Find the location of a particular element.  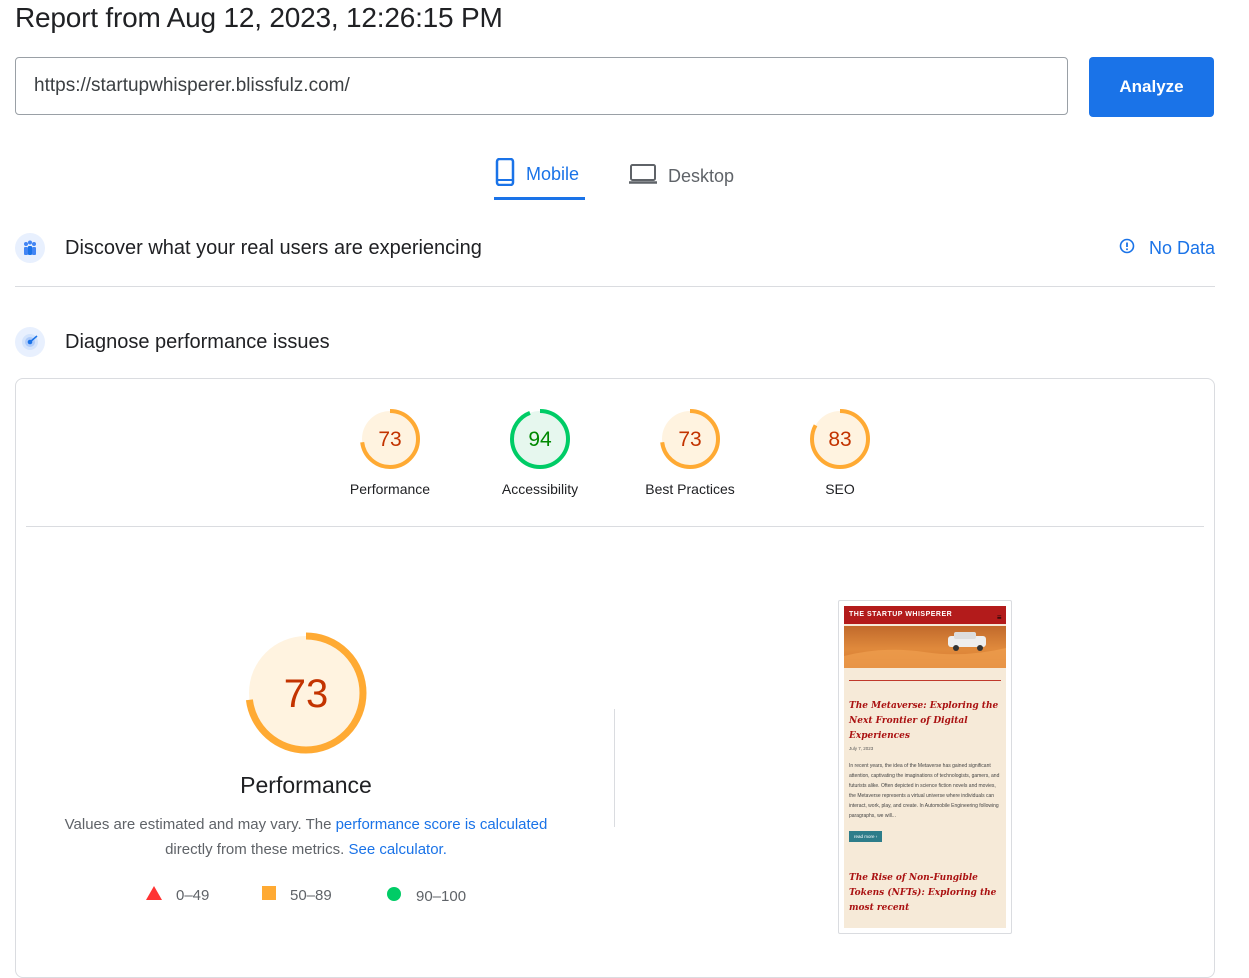

diagnose-row: Diagnose performance issues is located at coordinates (615, 342).